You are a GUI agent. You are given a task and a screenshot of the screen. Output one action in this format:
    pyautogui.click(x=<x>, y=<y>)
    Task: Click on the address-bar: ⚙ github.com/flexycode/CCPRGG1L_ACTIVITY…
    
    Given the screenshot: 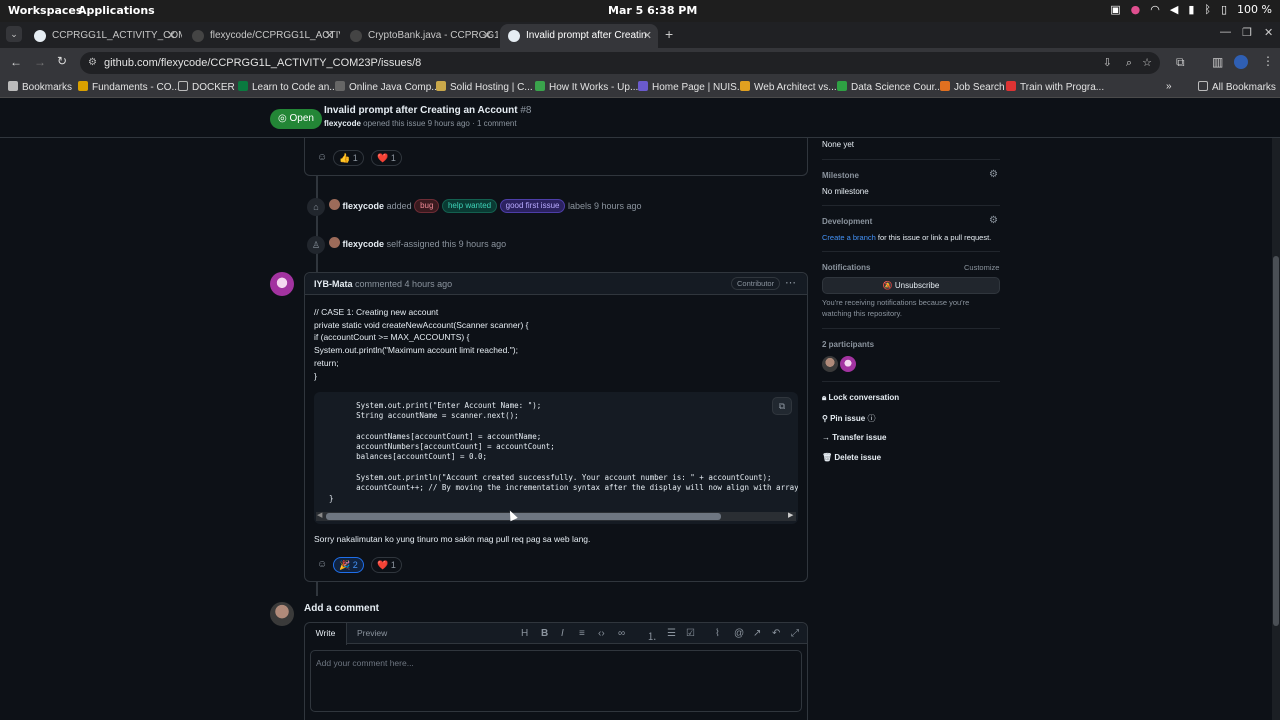 What is the action you would take?
    pyautogui.click(x=620, y=63)
    